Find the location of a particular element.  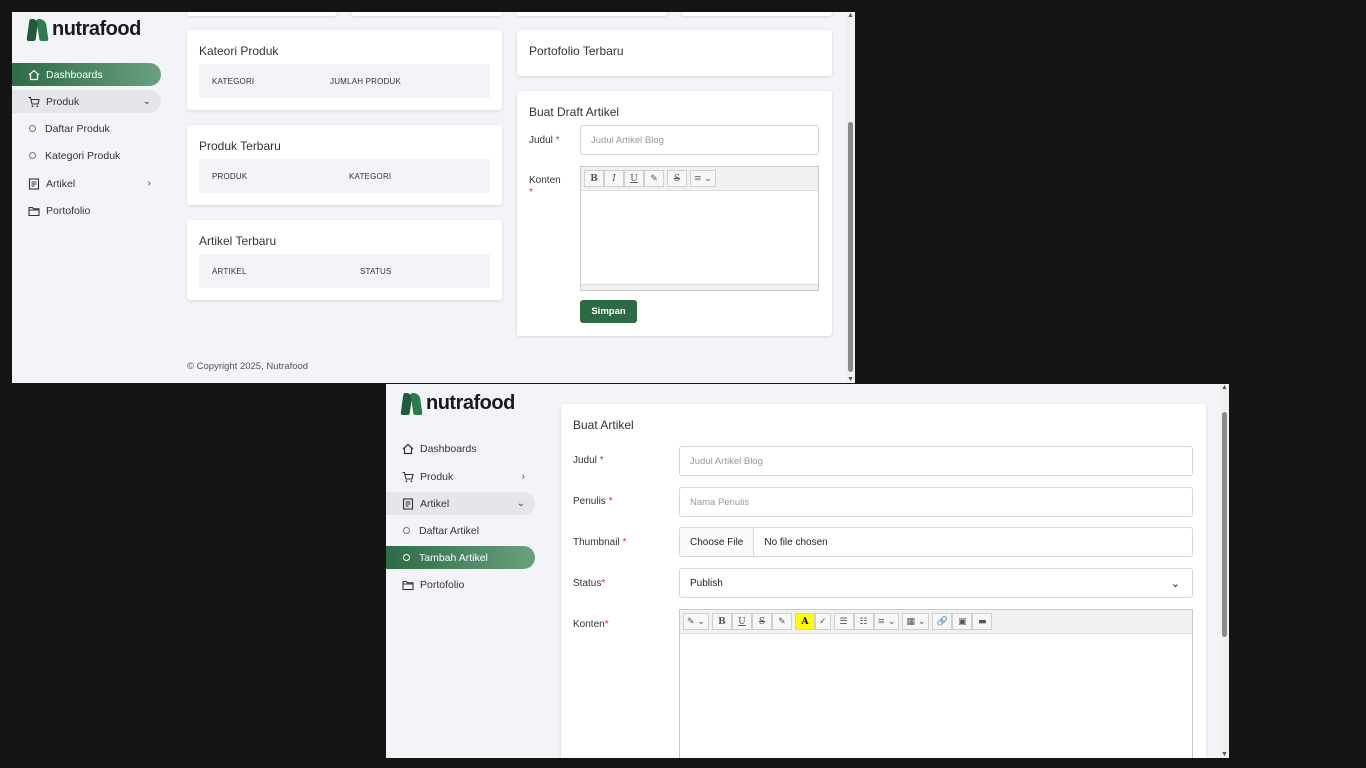

status-select: Publish ⌄ is located at coordinates (936, 583).